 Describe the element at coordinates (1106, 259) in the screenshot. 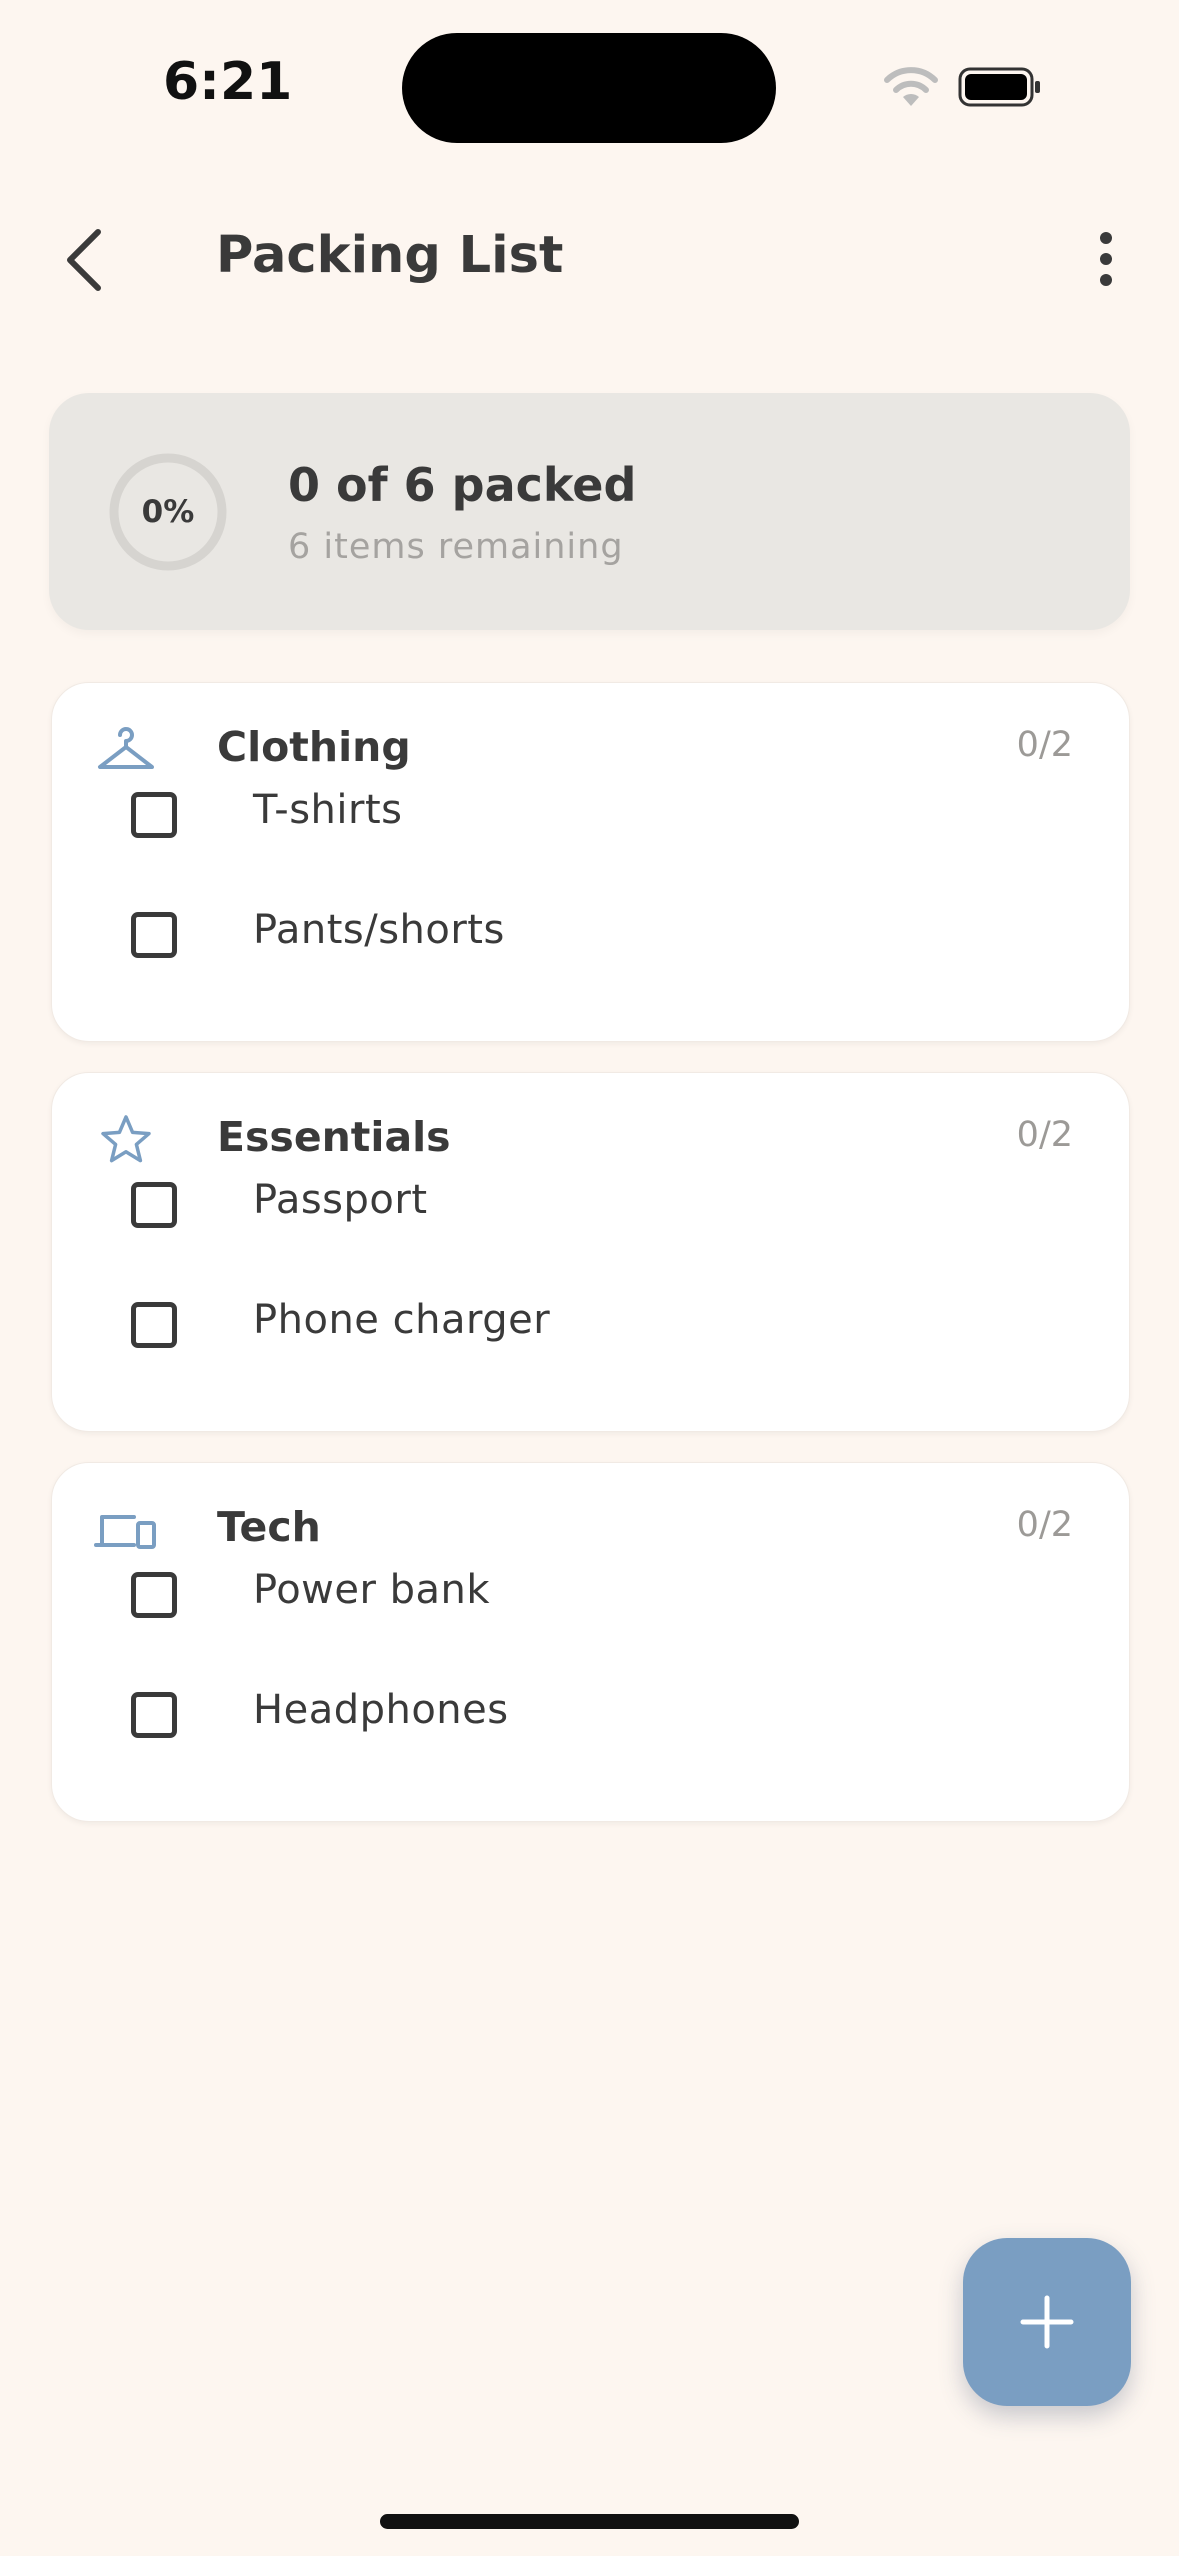

I see `more-vertical-icon` at that location.